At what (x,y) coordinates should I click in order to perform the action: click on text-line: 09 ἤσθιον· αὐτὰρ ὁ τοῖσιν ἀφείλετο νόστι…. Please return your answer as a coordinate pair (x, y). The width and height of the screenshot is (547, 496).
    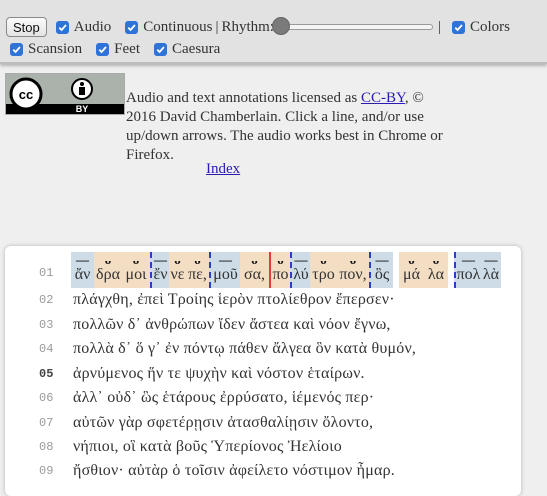
    Looking at the image, I should click on (263, 471).